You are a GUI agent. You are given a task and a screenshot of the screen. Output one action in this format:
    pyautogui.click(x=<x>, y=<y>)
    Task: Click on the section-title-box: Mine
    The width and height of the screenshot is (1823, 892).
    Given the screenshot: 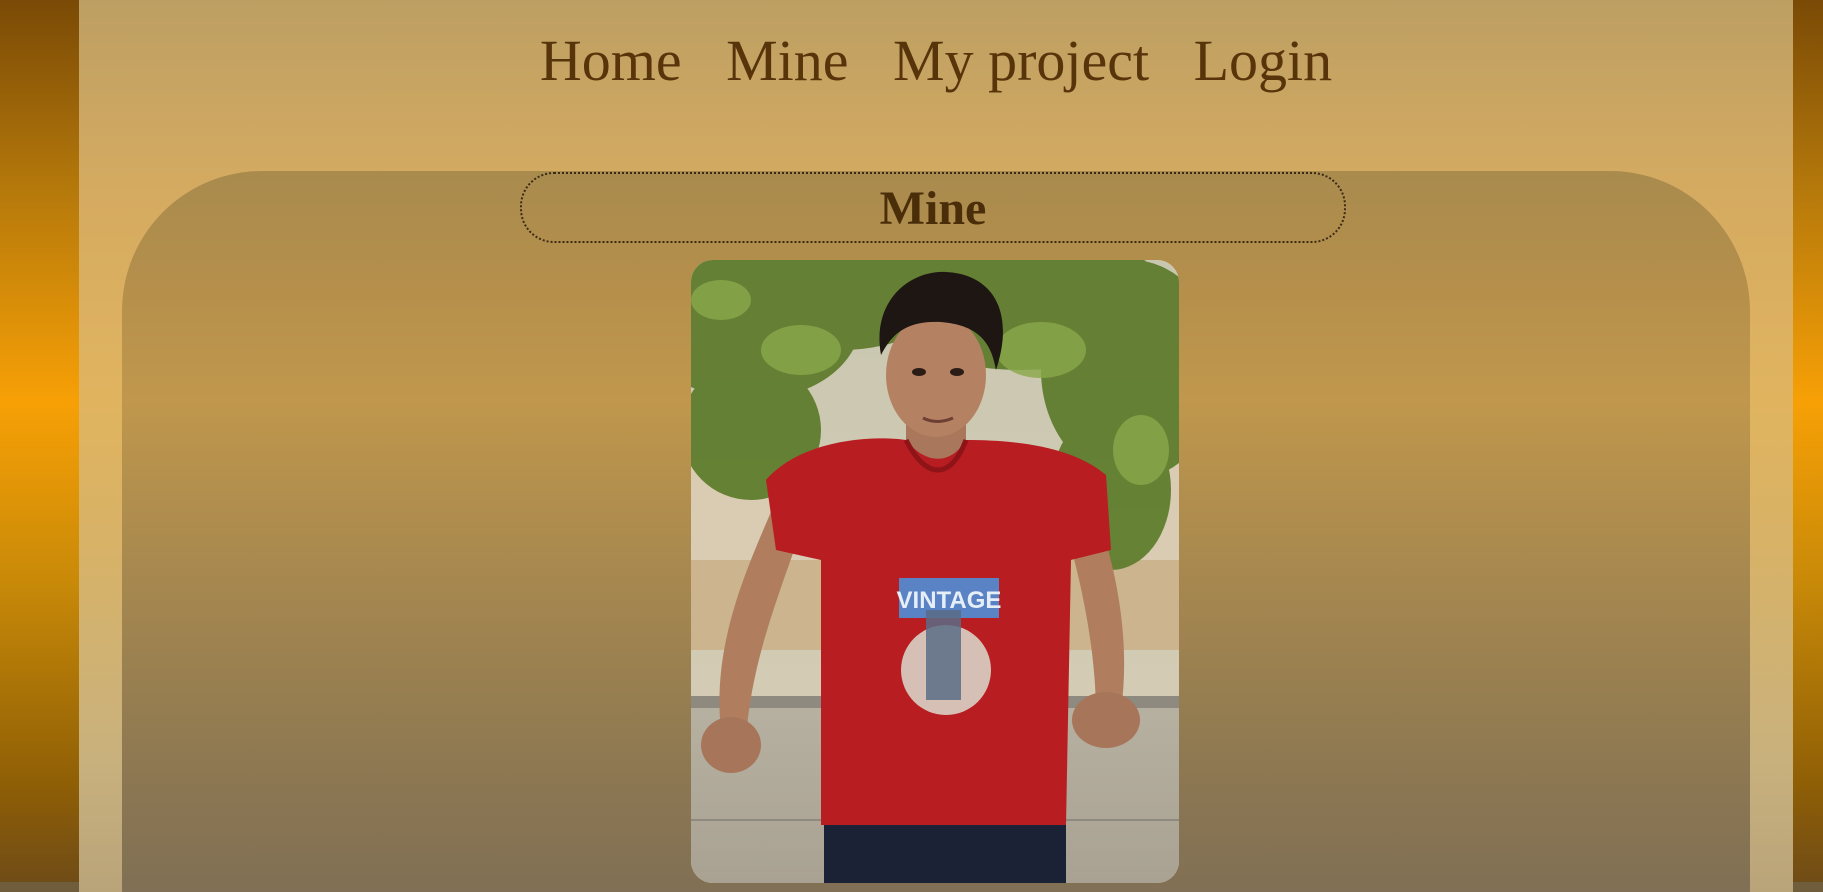 What is the action you would take?
    pyautogui.click(x=933, y=207)
    